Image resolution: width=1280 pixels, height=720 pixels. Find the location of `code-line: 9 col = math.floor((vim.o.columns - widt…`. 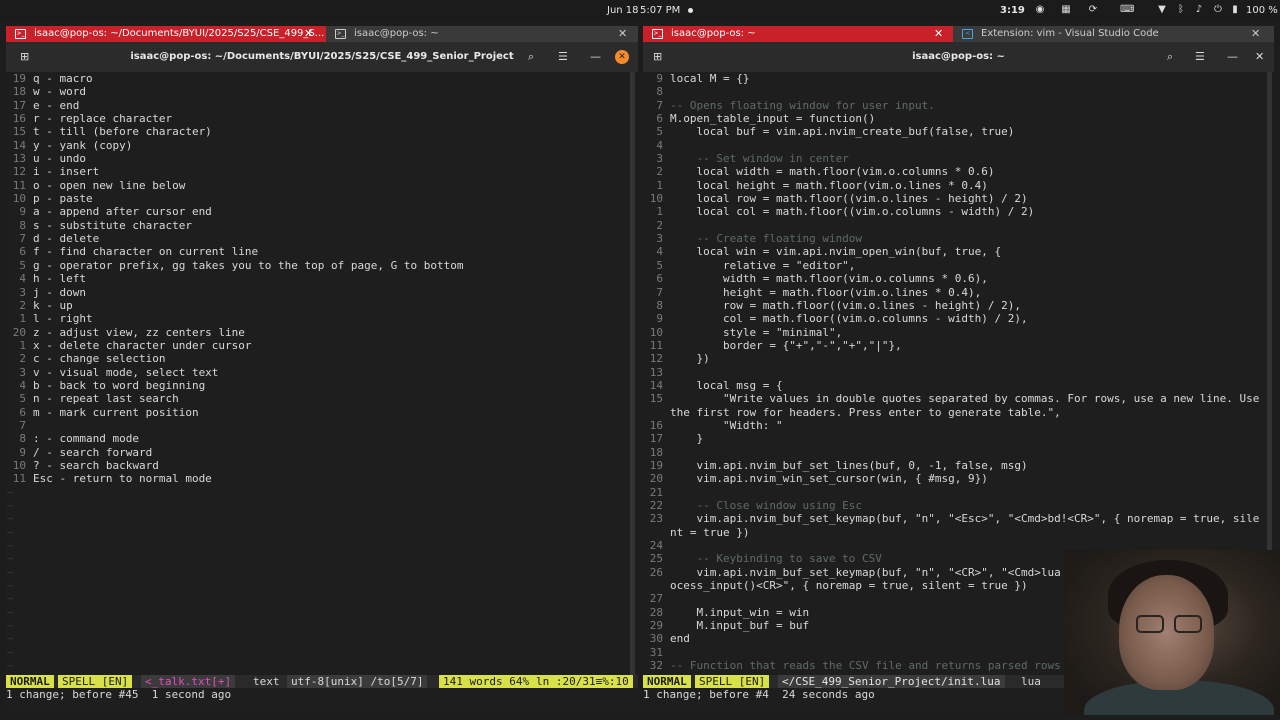

code-line: 9 col = math.floor((vim.o.columns - widt… is located at coordinates (958, 318).